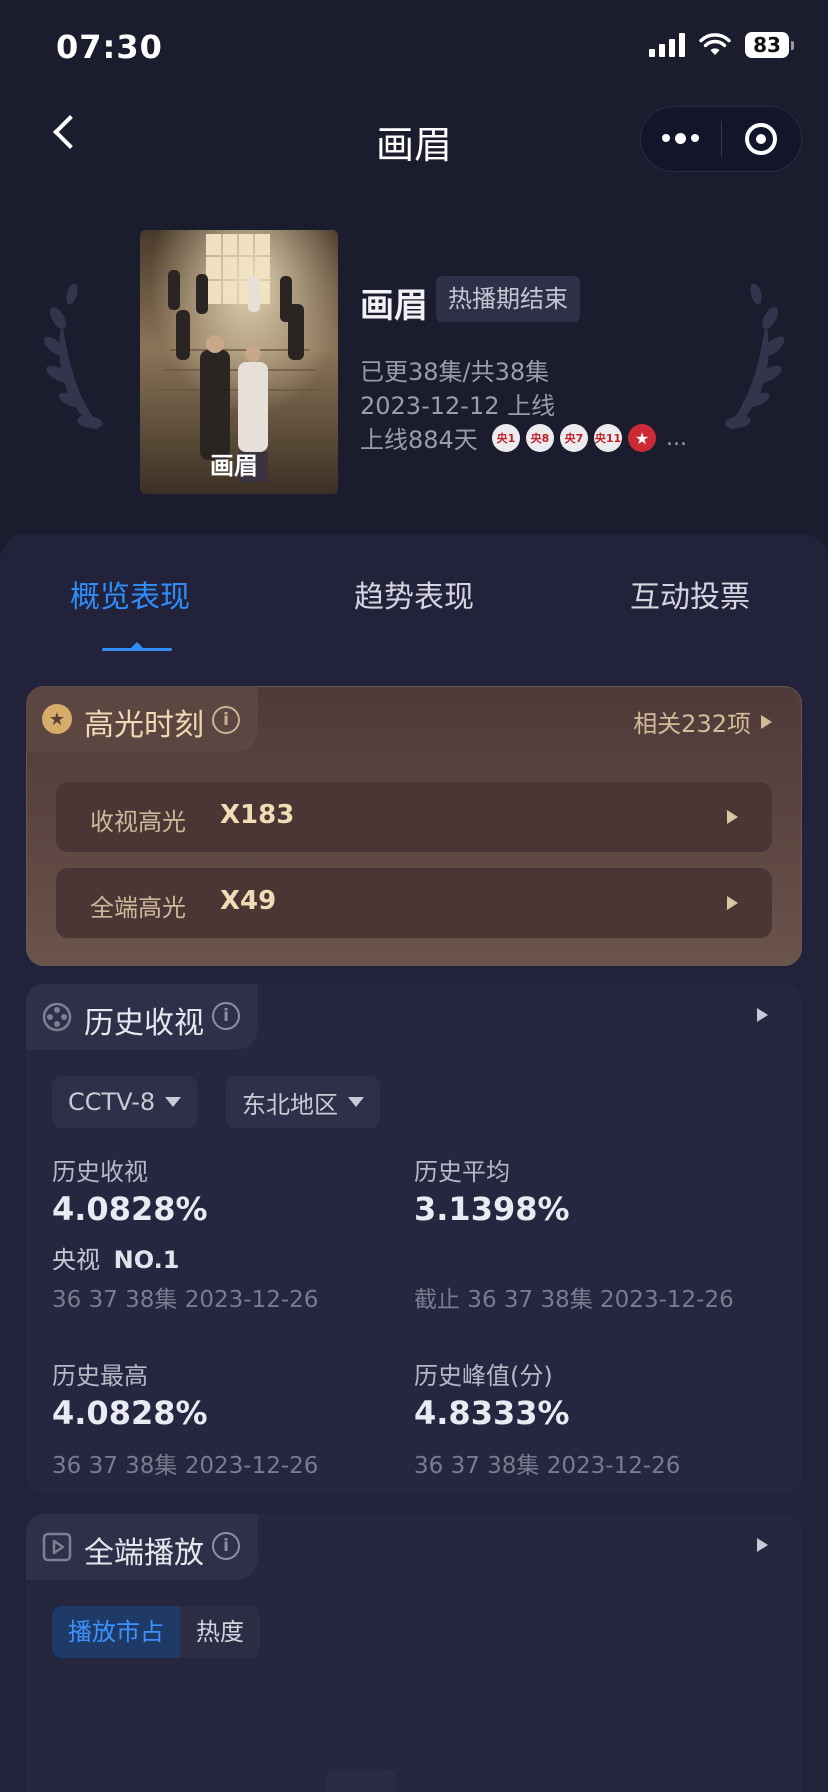 The width and height of the screenshot is (828, 1792). I want to click on tab-overview: 概览表现, so click(130, 594).